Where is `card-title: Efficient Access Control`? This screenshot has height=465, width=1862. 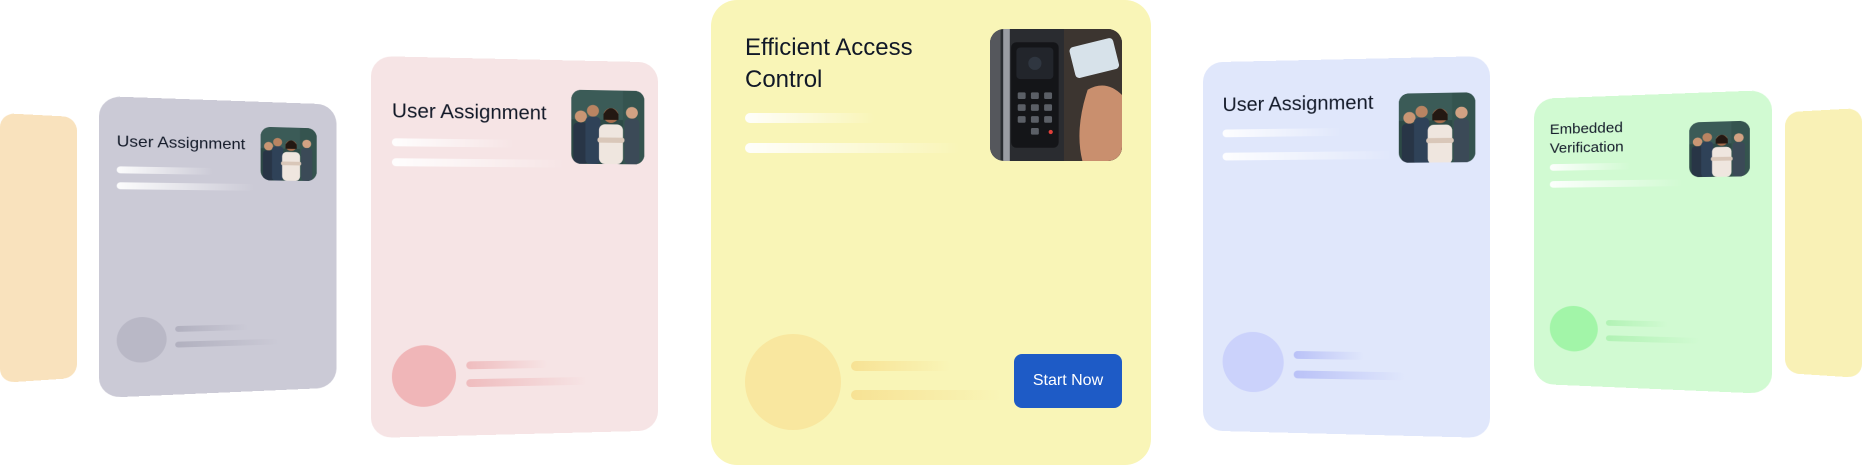
card-title: Efficient Access Control is located at coordinates (850, 64).